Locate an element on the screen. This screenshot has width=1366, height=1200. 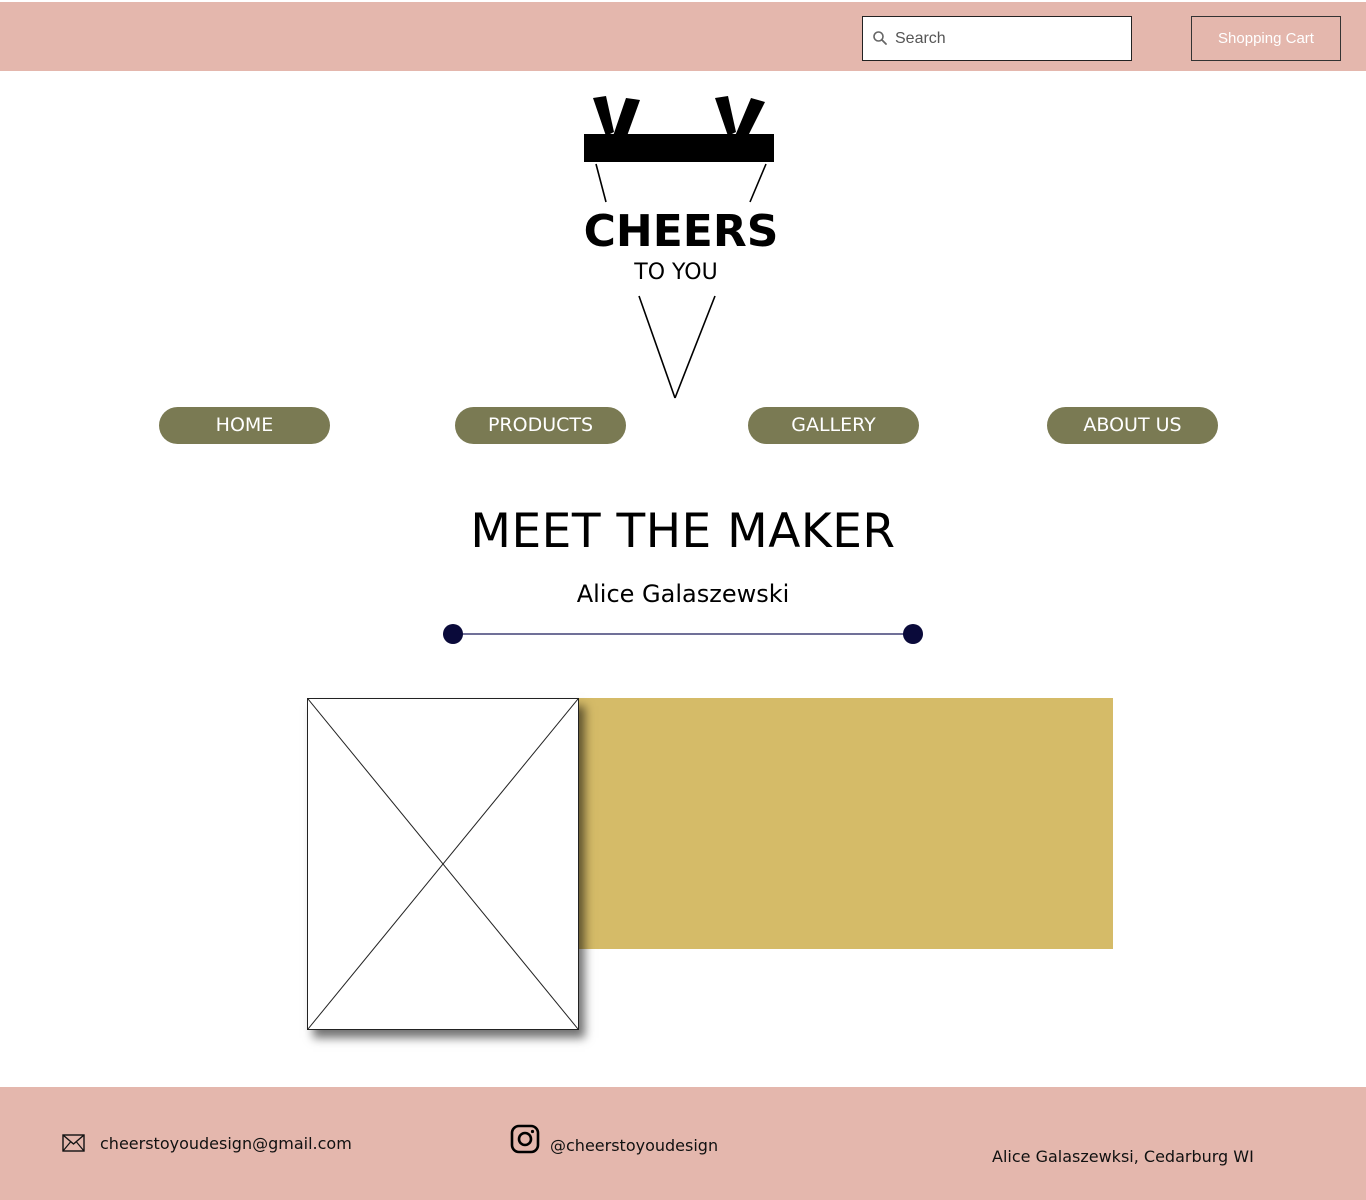
page-title: MEET THE MAKER is located at coordinates (683, 531).